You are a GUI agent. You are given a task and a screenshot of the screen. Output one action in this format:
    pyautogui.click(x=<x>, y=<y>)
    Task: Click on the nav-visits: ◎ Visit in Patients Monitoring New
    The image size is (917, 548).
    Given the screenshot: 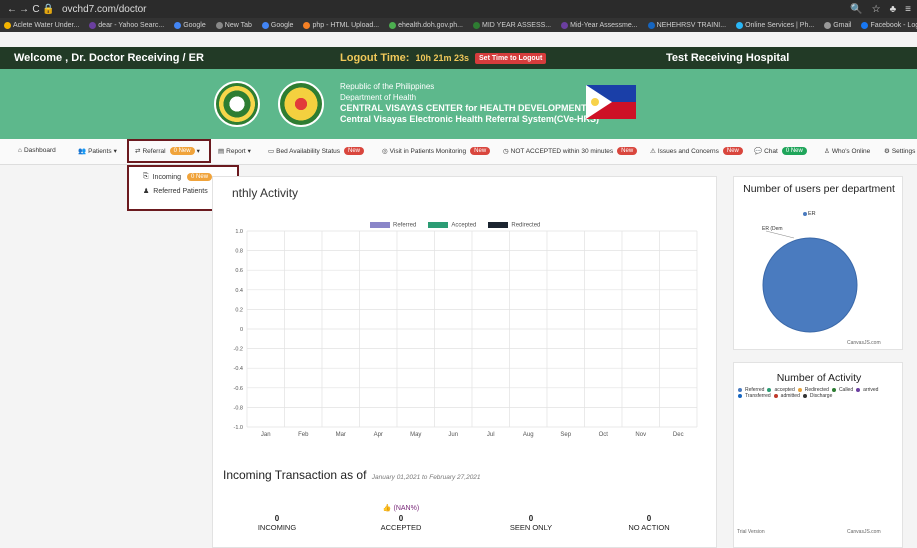 What is the action you would take?
    pyautogui.click(x=436, y=151)
    